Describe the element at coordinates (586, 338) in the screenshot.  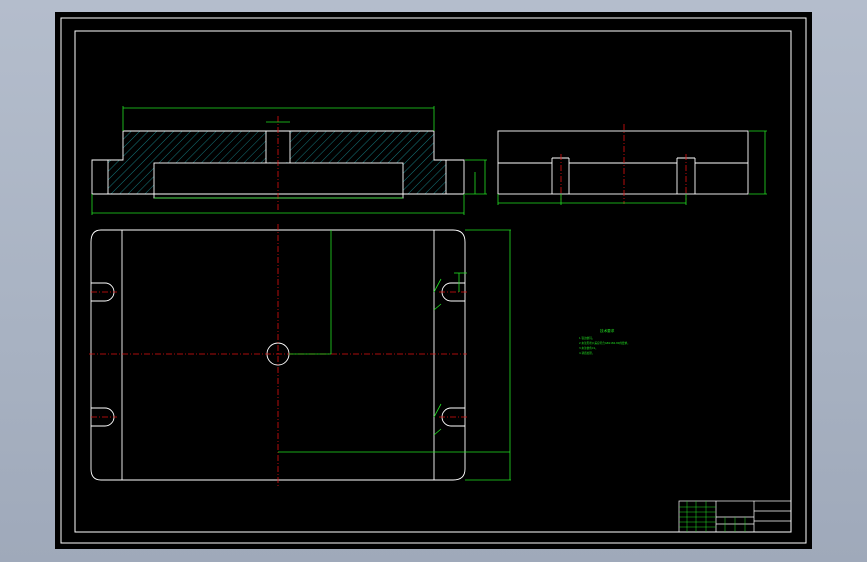
I see `note-line-1: 1.锐边倒钝。` at that location.